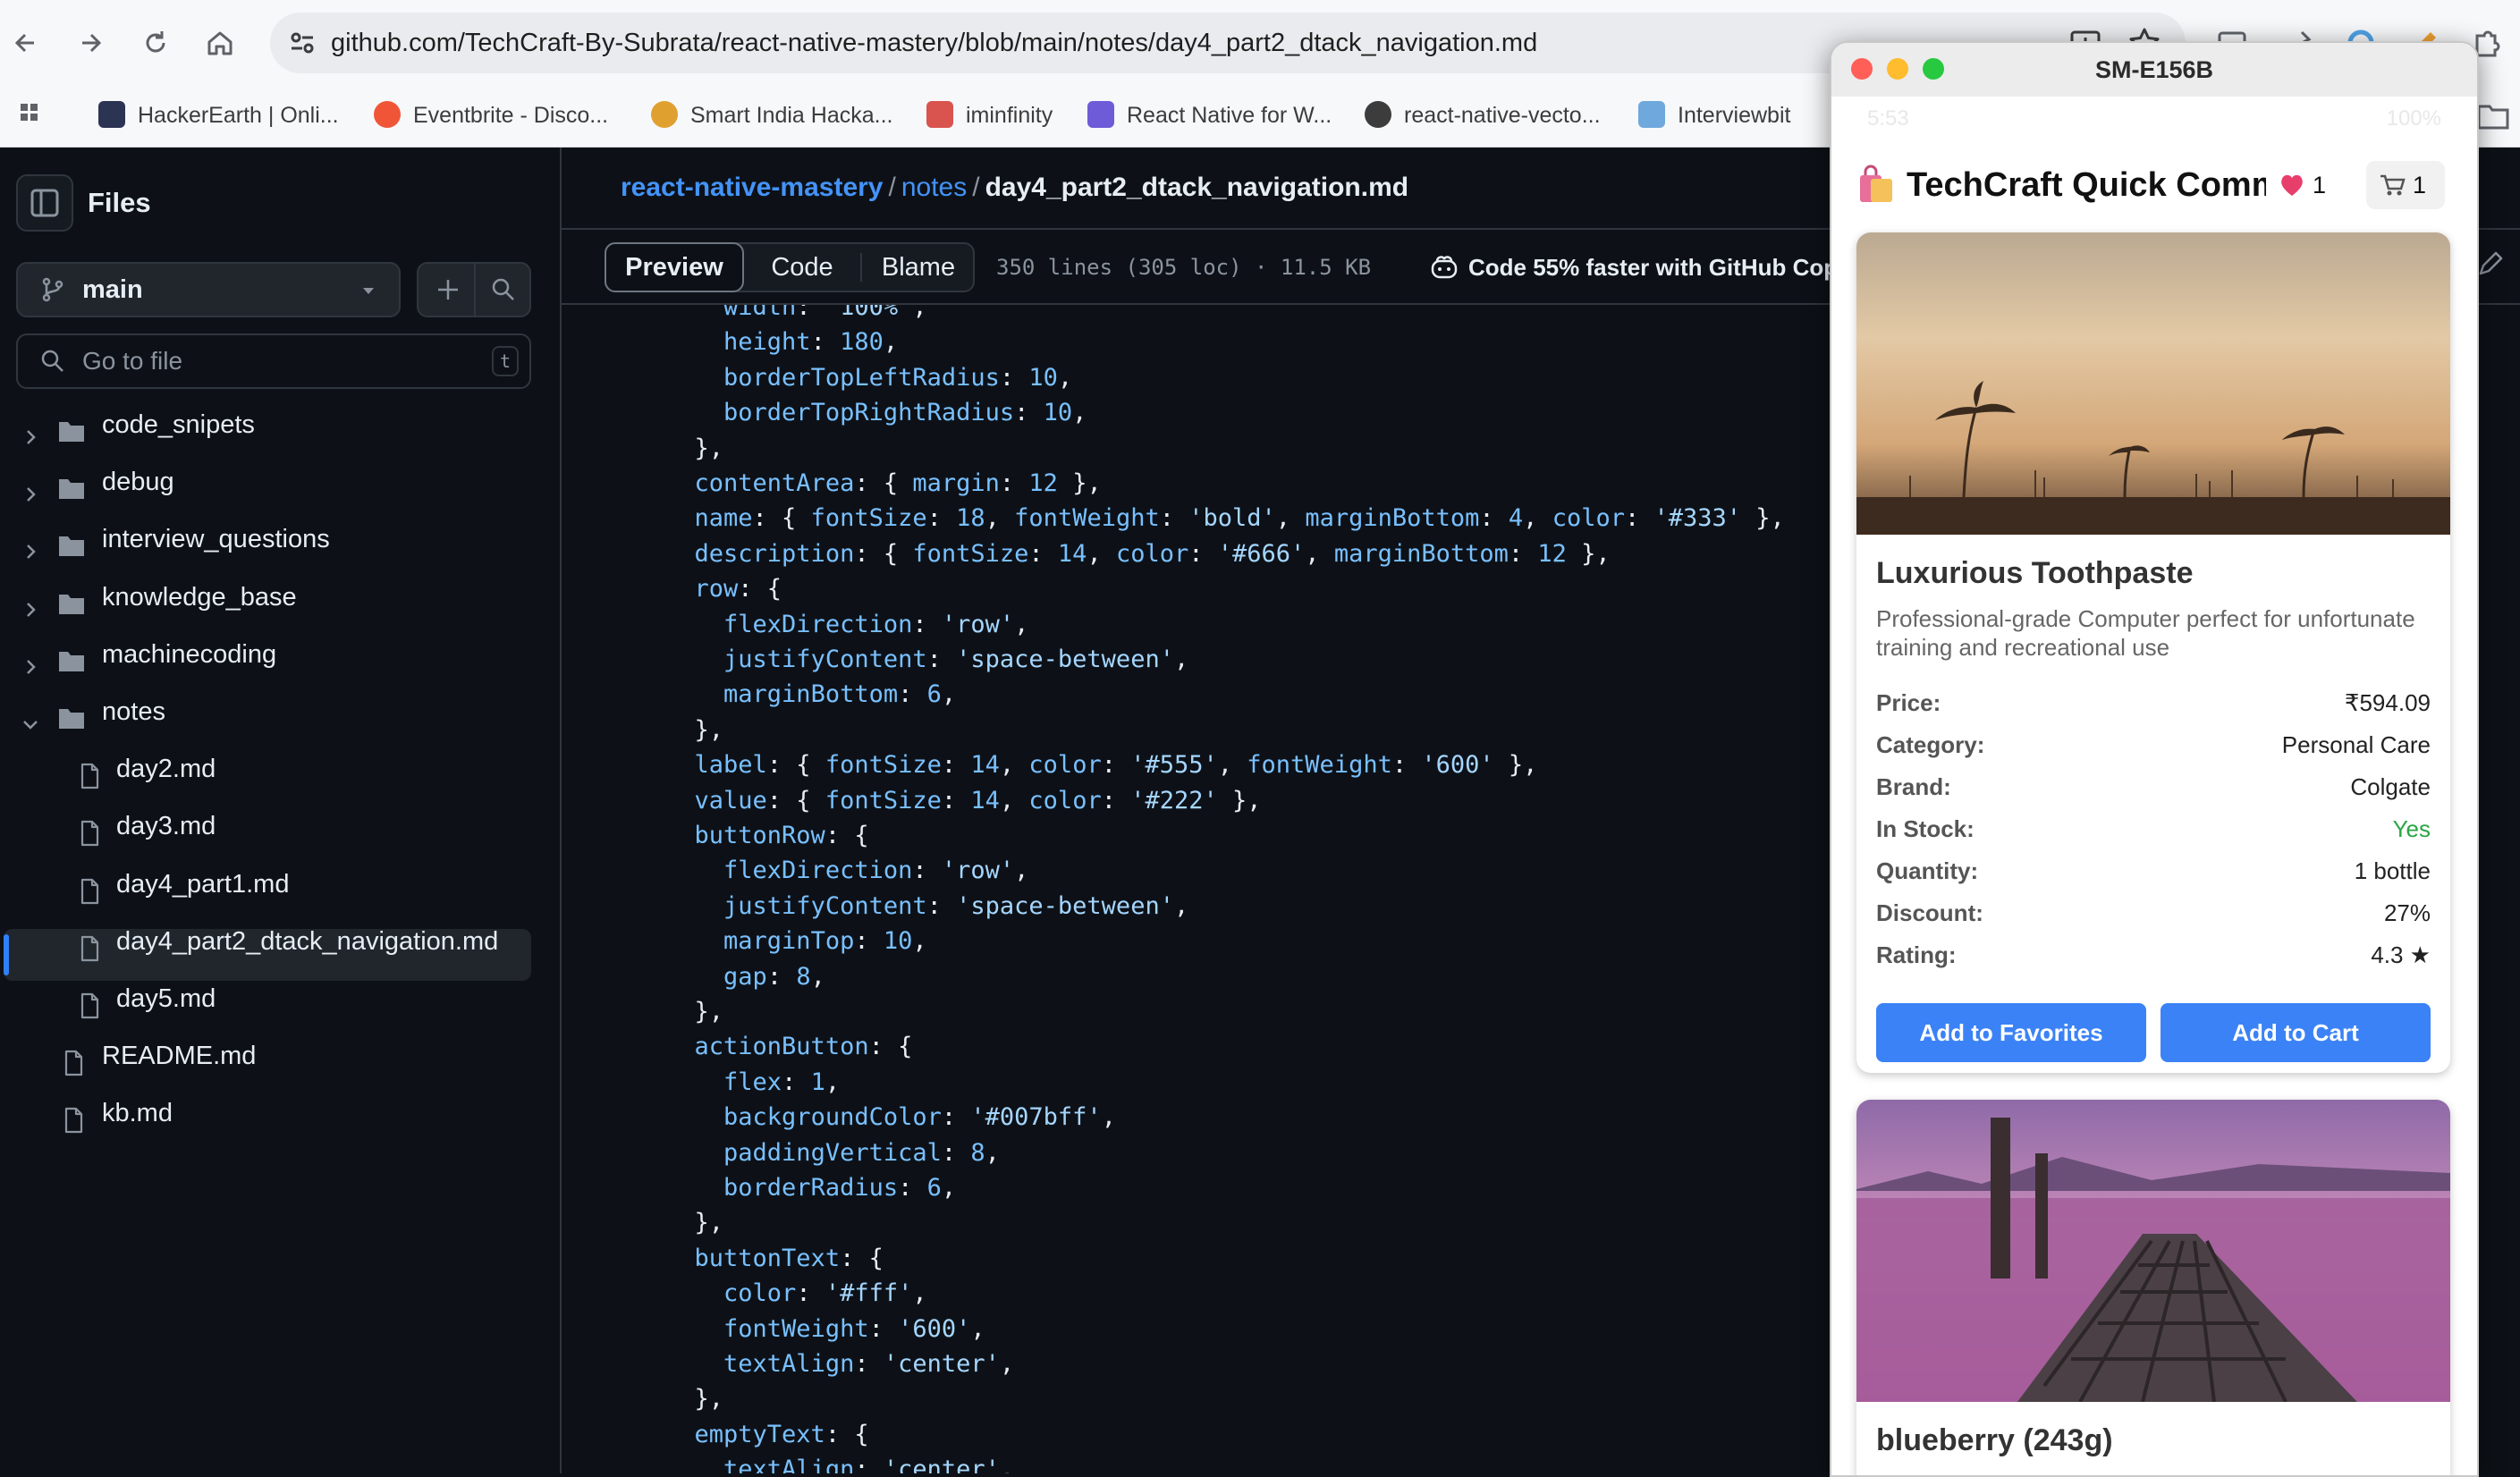 This screenshot has width=2520, height=1477. I want to click on view-mode-tabs: Preview Code Blame, so click(790, 267).